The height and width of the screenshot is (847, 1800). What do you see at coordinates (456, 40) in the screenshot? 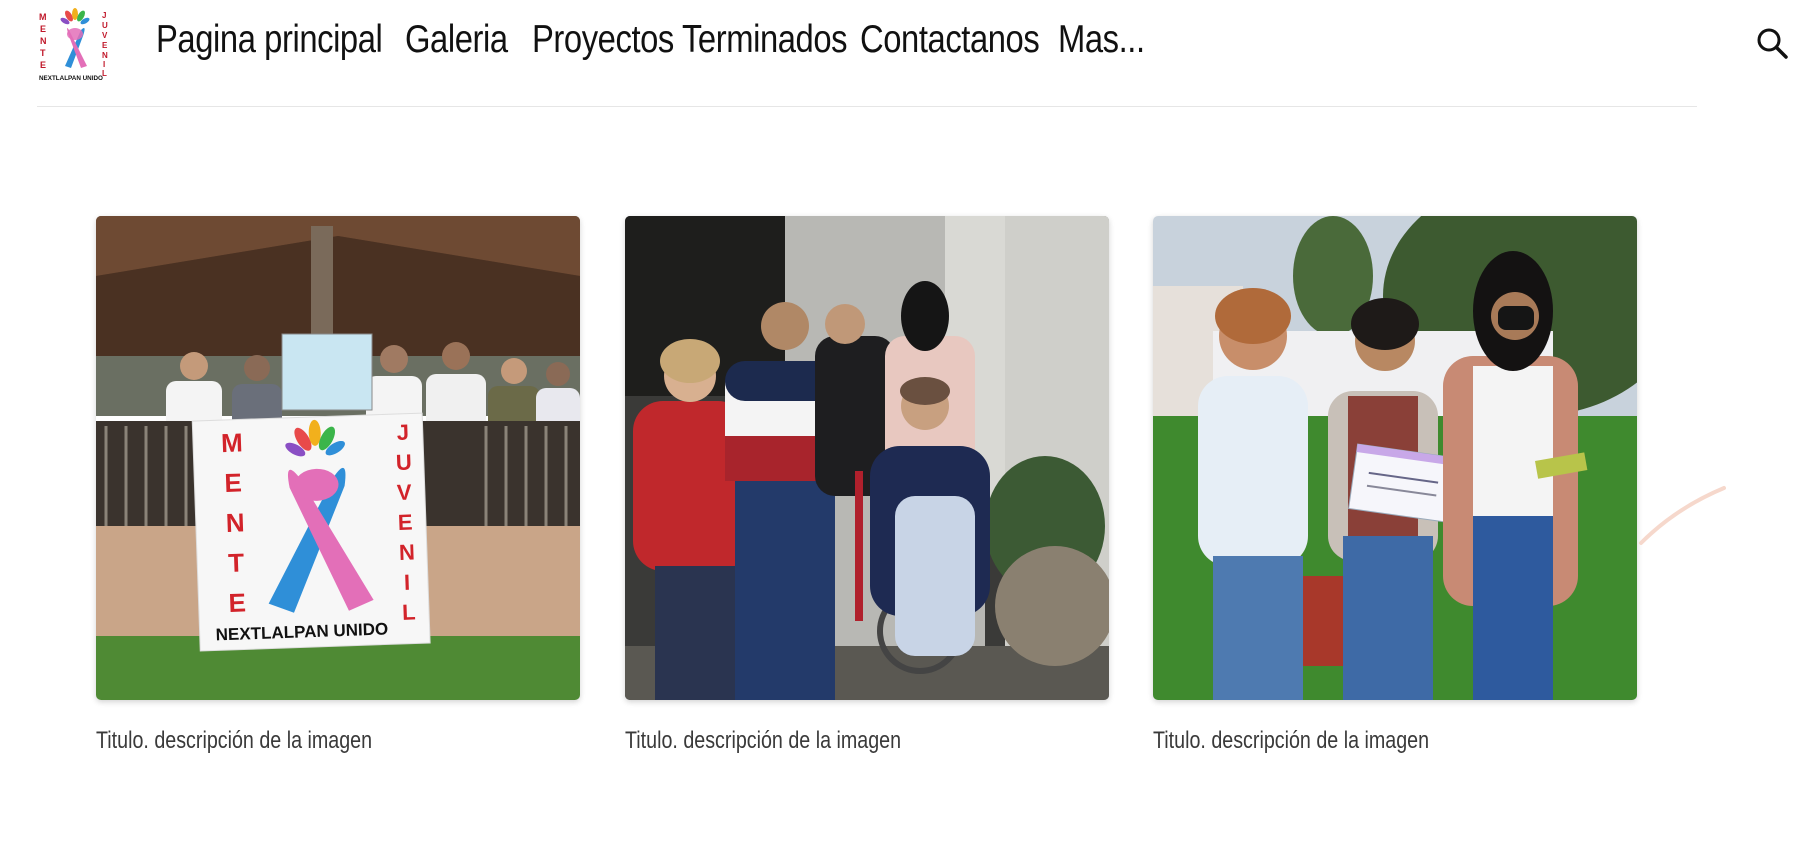
I see `nav-item-galeria: Galeria` at bounding box center [456, 40].